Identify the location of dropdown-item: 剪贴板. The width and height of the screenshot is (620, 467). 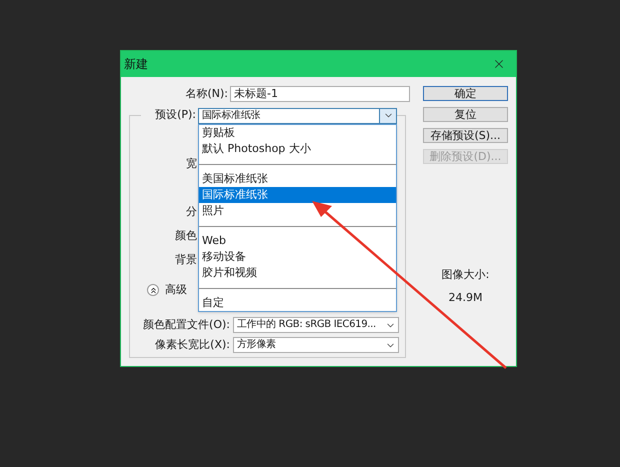
(297, 133).